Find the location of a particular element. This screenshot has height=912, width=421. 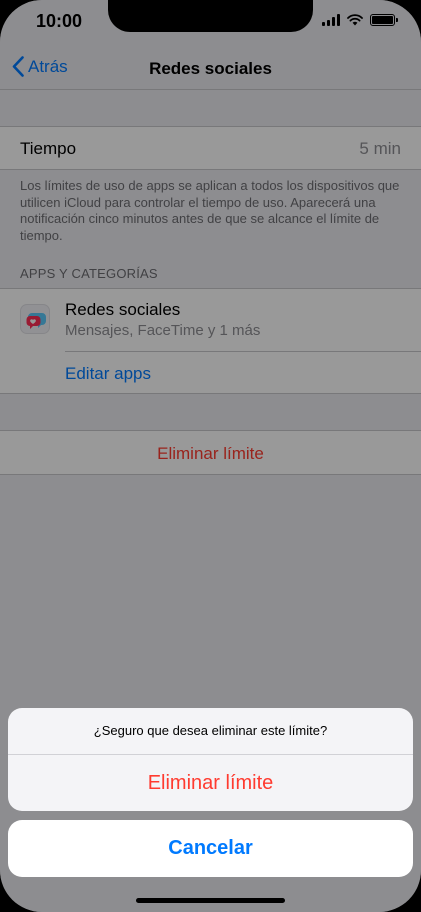

device-notch is located at coordinates (210, 16).